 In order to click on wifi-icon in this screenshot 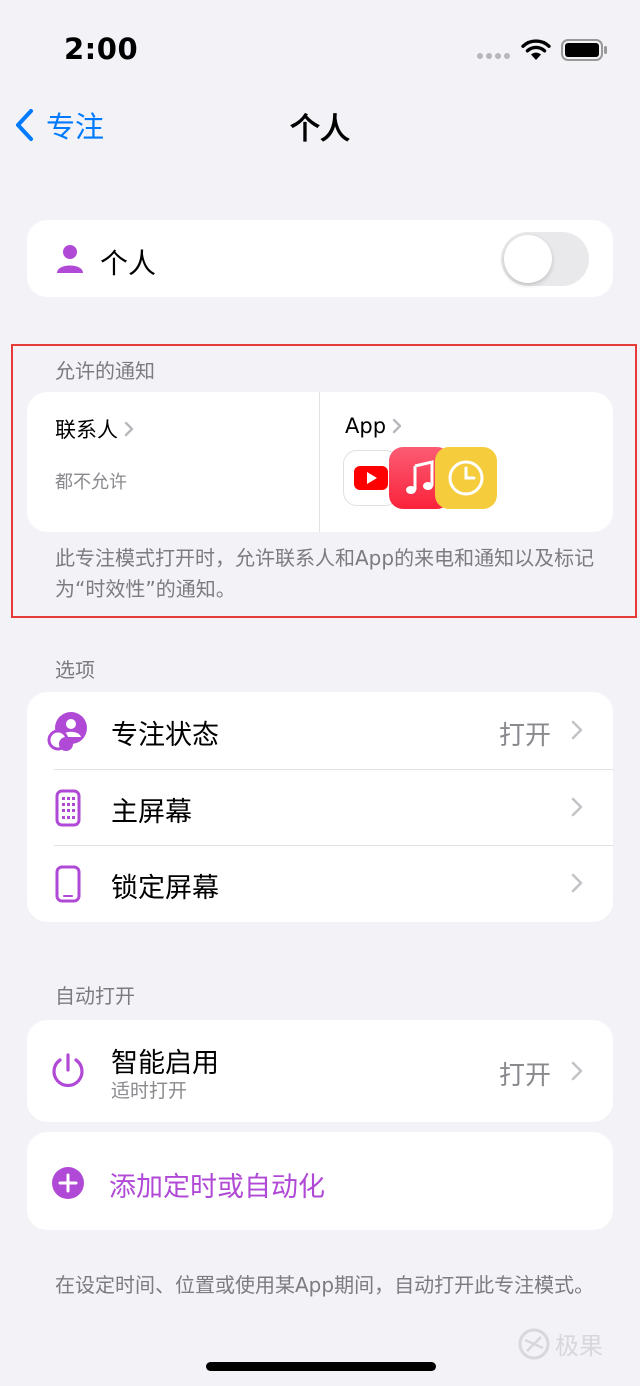, I will do `click(536, 49)`.